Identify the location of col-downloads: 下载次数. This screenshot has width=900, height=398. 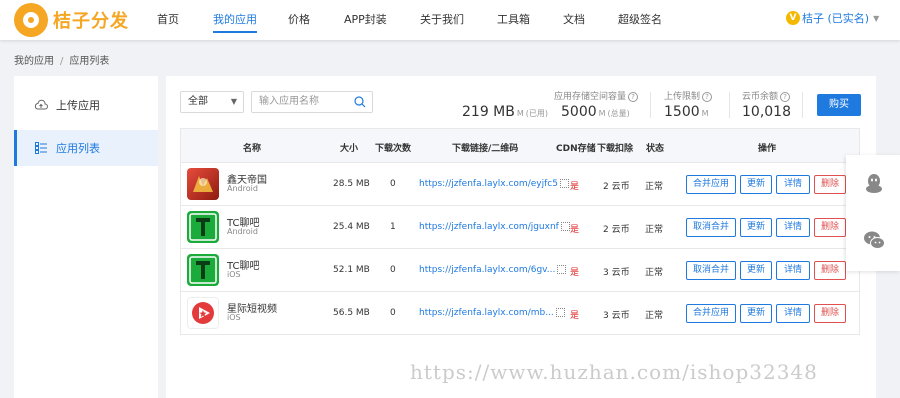
(393, 149).